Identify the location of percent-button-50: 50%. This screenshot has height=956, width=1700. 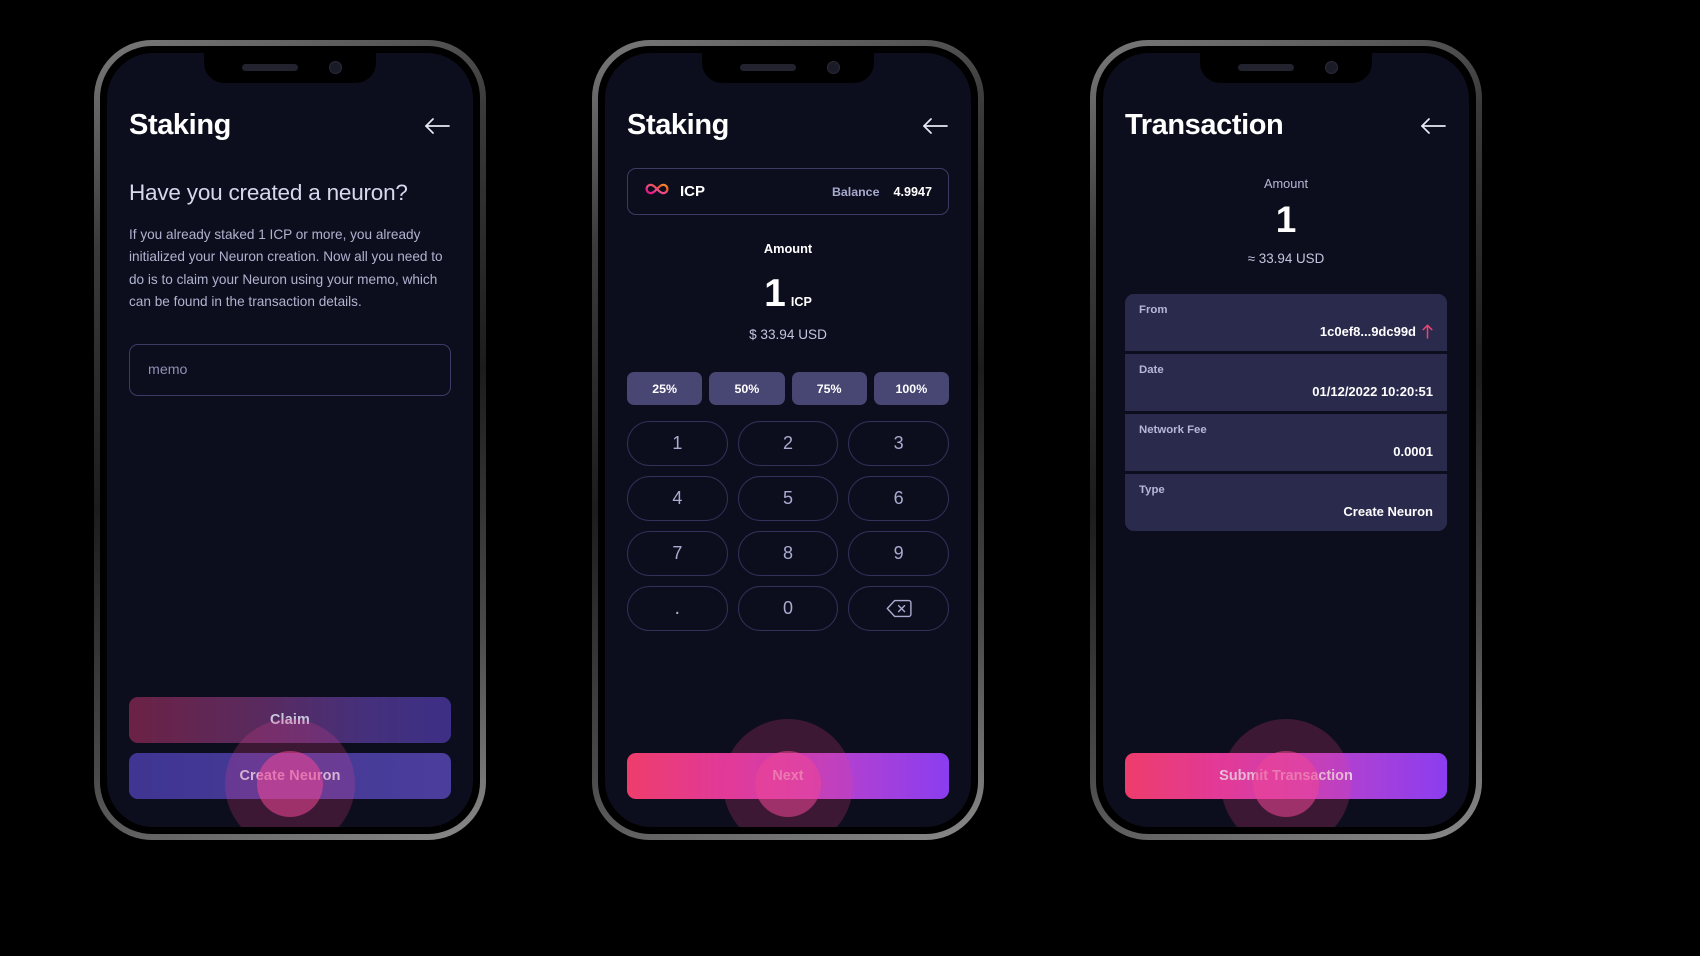
(747, 388).